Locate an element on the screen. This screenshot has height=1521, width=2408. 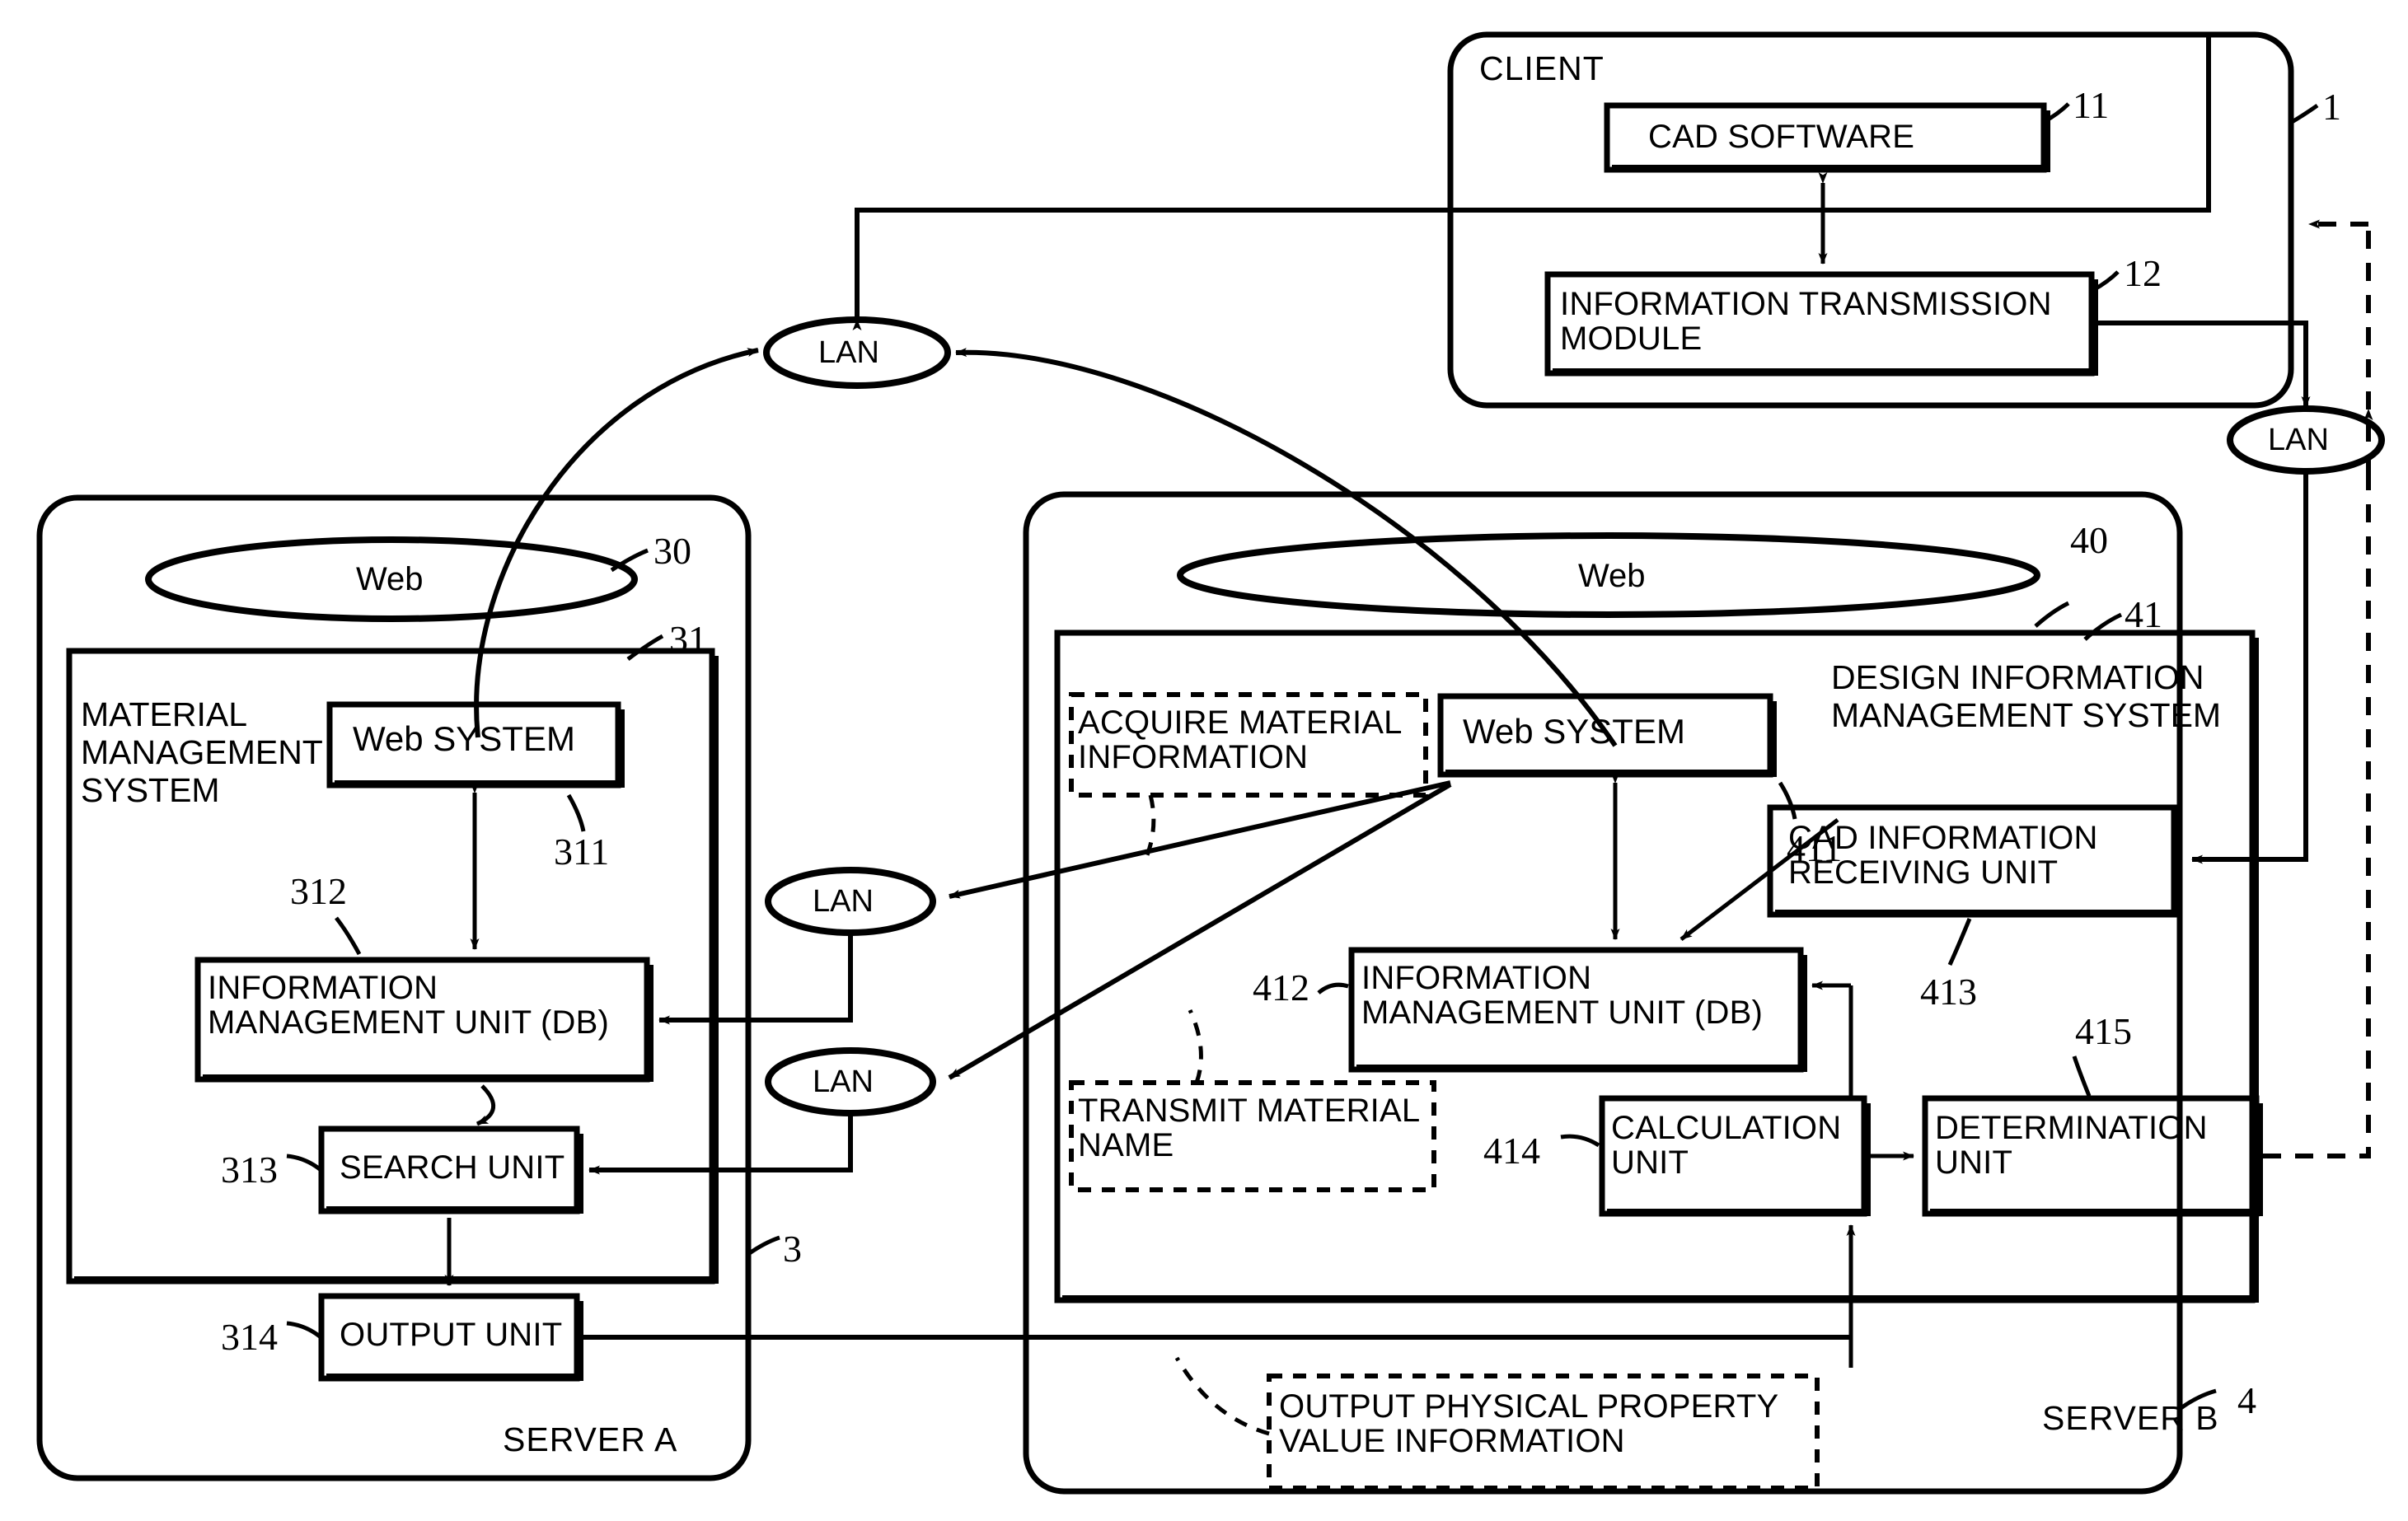
ref-31: 31 is located at coordinates (688, 639).